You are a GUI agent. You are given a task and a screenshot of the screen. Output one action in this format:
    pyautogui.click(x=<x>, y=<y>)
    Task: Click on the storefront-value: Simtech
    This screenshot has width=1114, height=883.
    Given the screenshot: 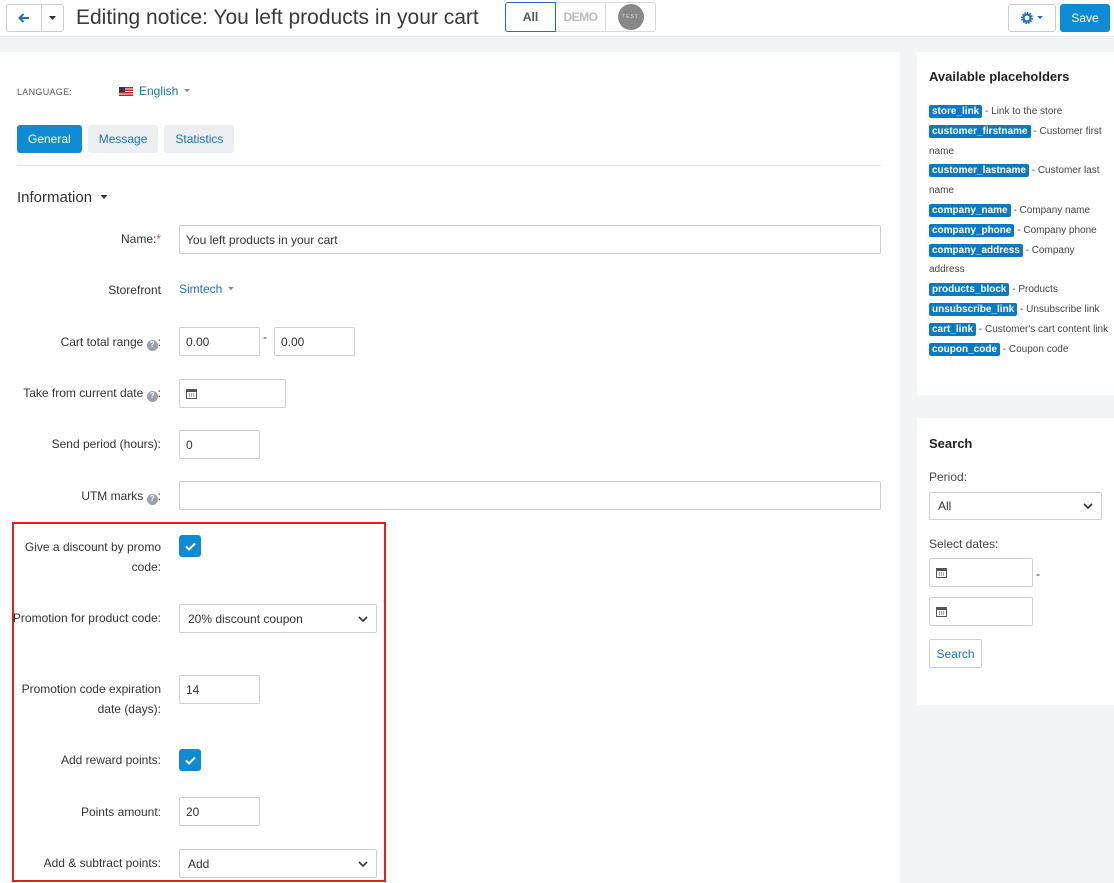 What is the action you would take?
    pyautogui.click(x=201, y=289)
    